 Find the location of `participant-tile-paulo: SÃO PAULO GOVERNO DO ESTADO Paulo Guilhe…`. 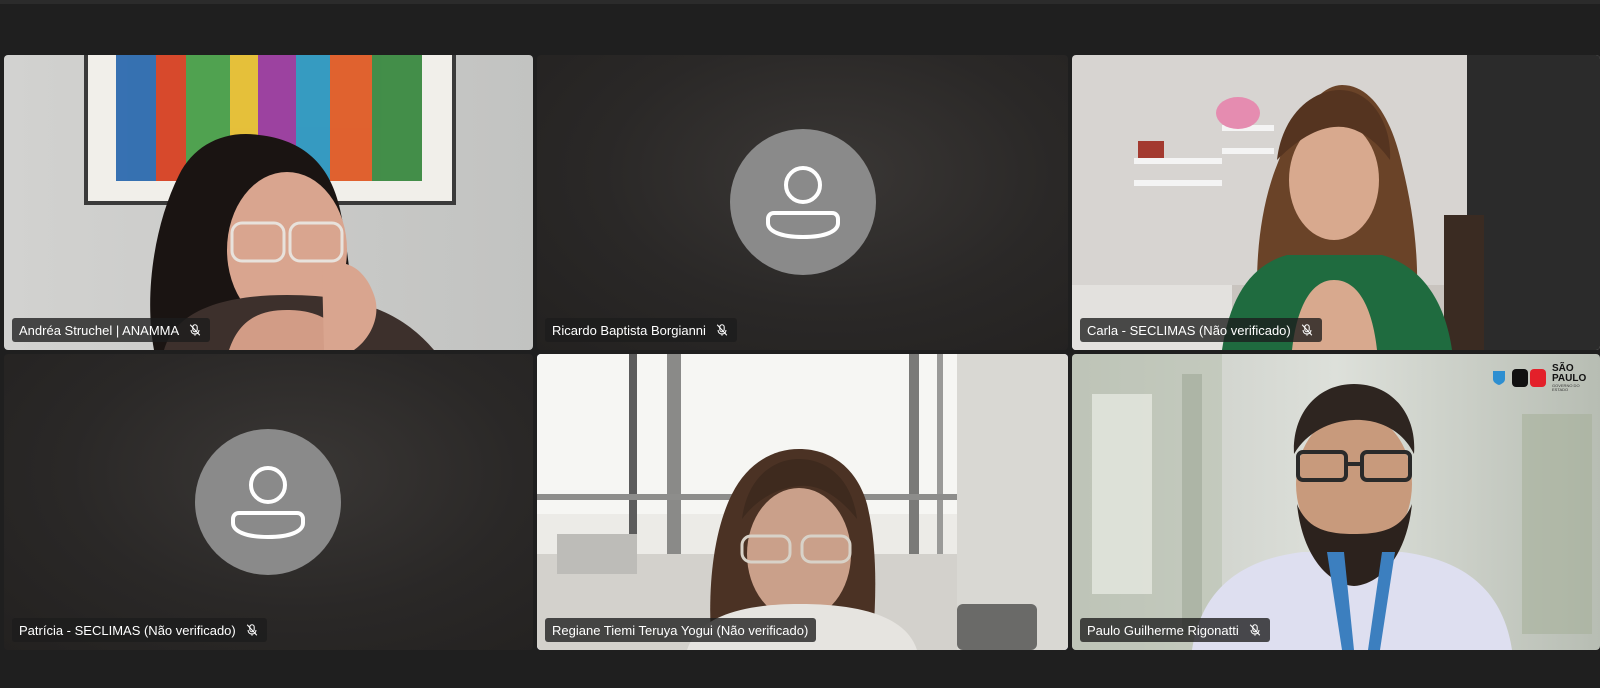

participant-tile-paulo: SÃO PAULO GOVERNO DO ESTADO Paulo Guilhe… is located at coordinates (1336, 502).